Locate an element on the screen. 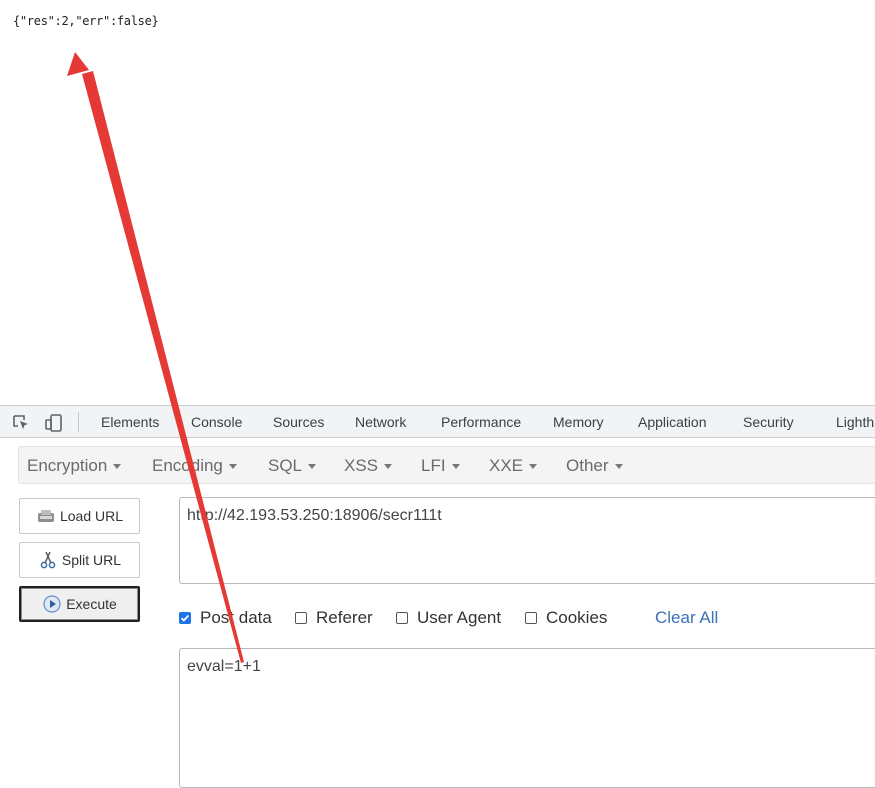 The width and height of the screenshot is (875, 788). menu-encryption: Encryption is located at coordinates (74, 466).